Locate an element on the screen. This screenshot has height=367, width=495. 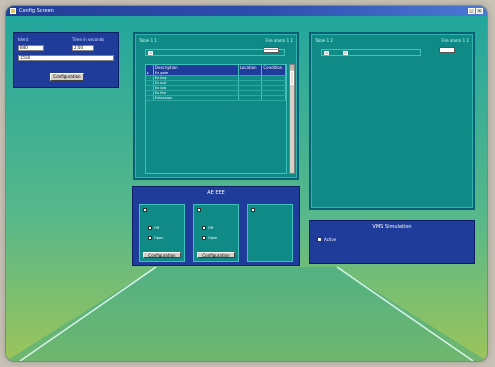
code-input: 1550 is located at coordinates (66, 58).